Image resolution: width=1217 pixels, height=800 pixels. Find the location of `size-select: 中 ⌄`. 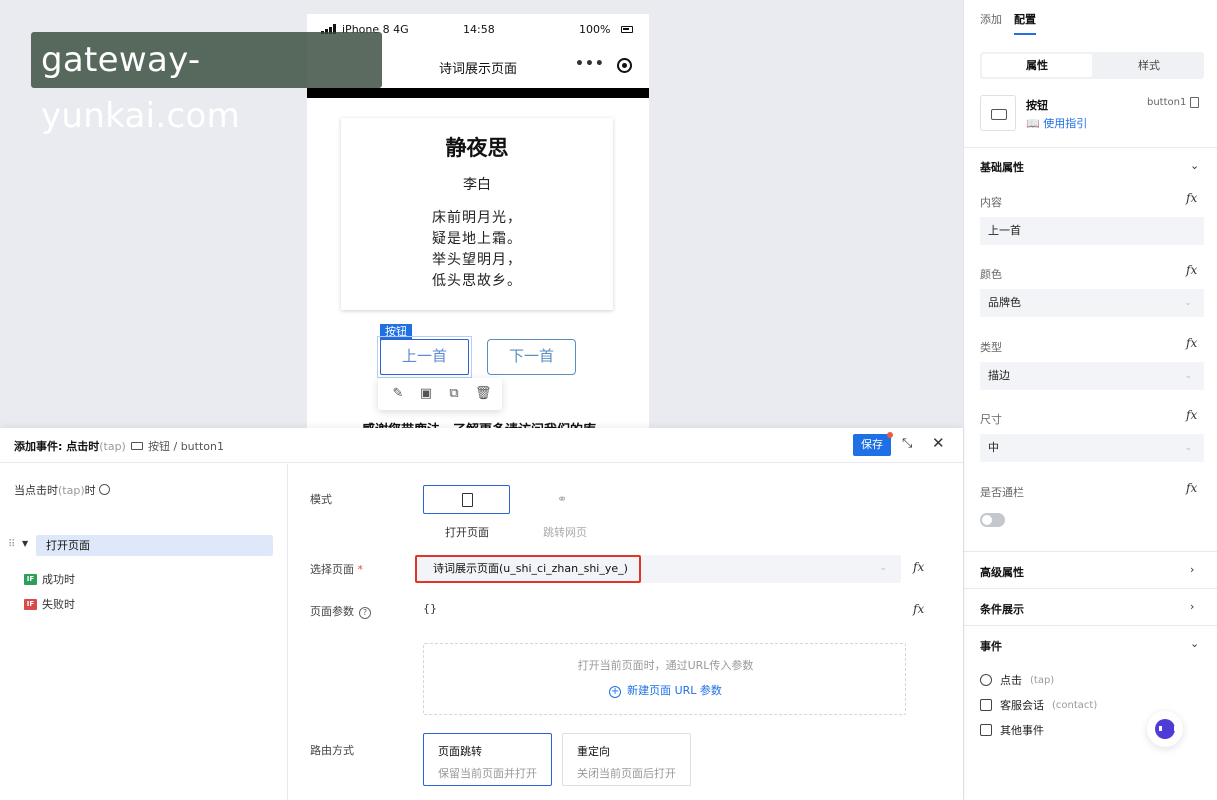

size-select: 中 ⌄ is located at coordinates (1092, 448).